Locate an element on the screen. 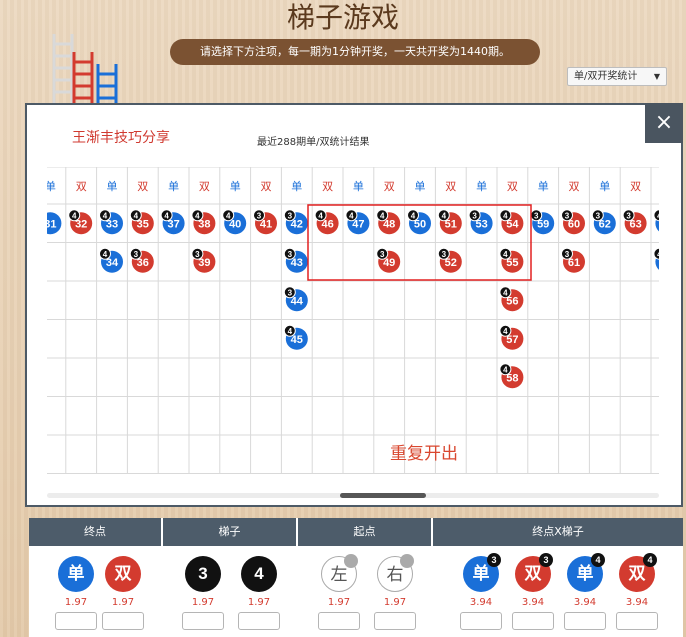 This screenshot has width=686, height=637. bet-ball-button: 双 is located at coordinates (123, 574).